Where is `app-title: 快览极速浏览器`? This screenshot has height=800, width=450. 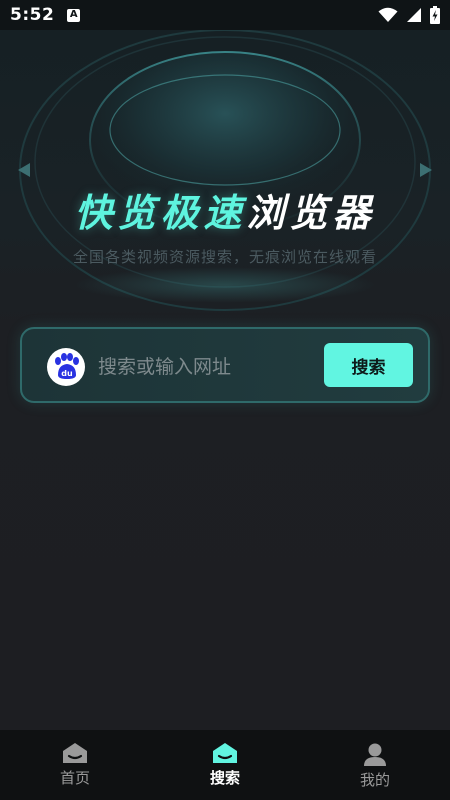 app-title: 快览极速浏览器 is located at coordinates (225, 213).